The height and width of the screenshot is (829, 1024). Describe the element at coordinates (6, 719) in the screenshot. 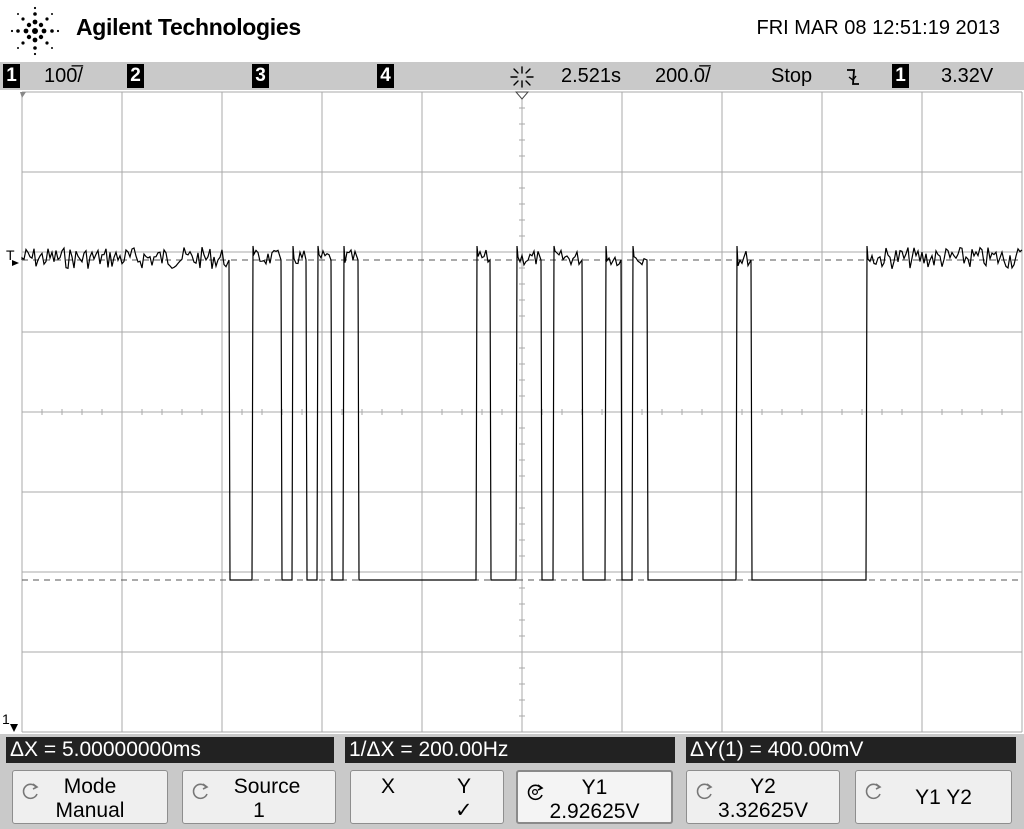

I see `channel-1-ground-marker: 1` at that location.